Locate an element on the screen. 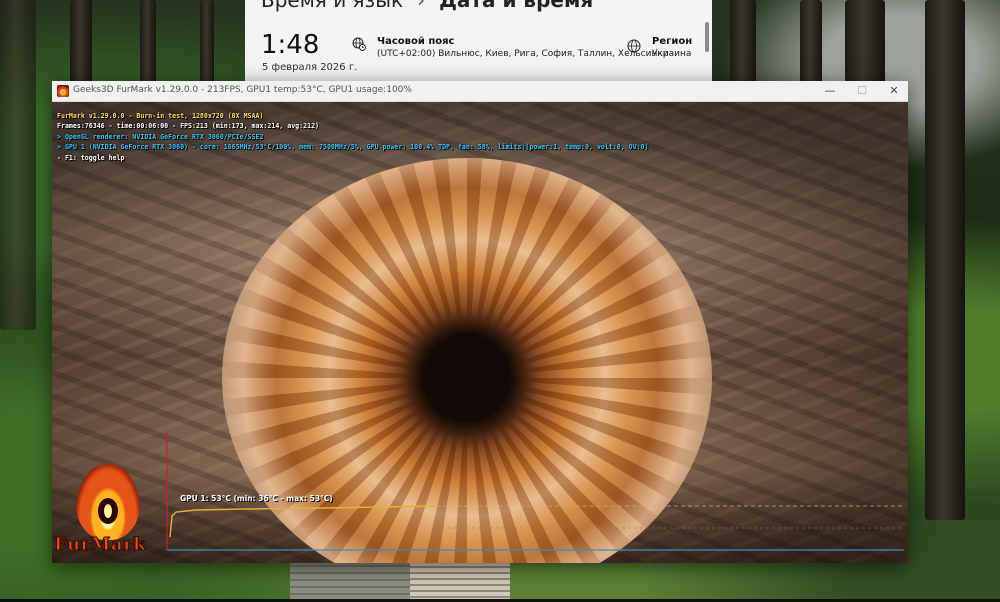 The image size is (1000, 602). current-date: 5 февраля 2026 г. is located at coordinates (310, 67).